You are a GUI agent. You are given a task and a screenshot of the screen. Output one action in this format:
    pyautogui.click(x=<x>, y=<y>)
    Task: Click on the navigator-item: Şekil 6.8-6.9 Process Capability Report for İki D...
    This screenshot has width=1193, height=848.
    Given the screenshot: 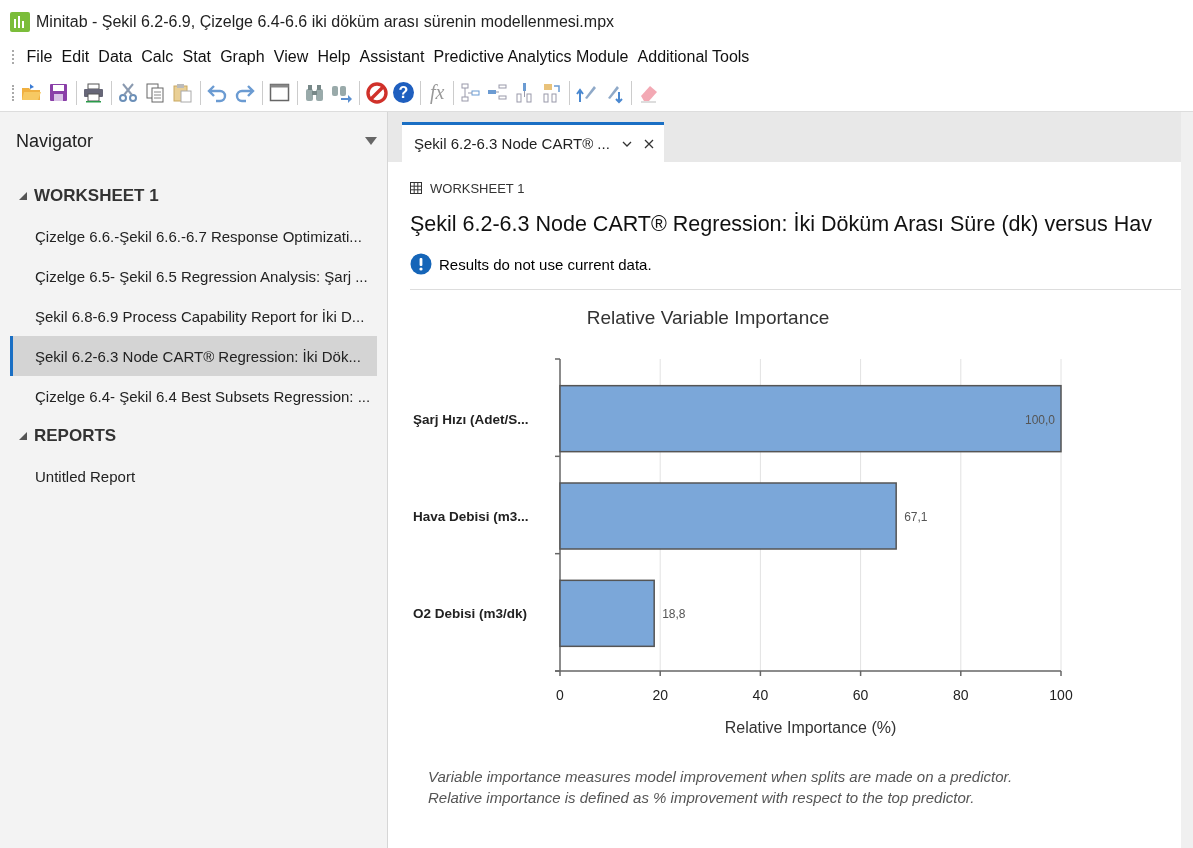 What is the action you would take?
    pyautogui.click(x=193, y=316)
    